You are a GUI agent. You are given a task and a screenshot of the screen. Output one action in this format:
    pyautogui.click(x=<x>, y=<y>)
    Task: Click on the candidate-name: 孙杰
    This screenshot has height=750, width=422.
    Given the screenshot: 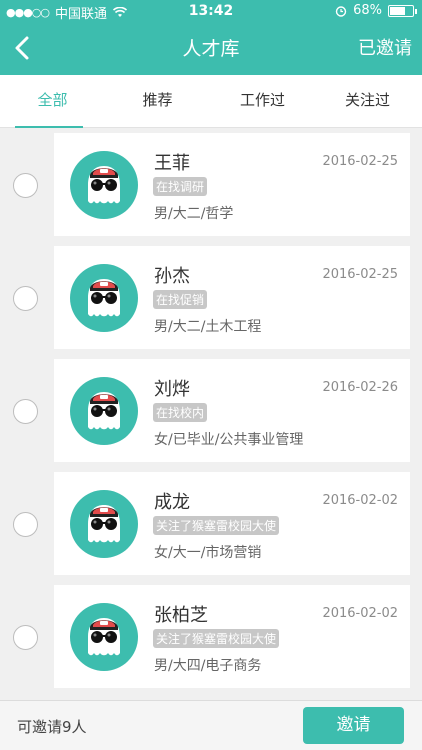 What is the action you would take?
    pyautogui.click(x=172, y=276)
    